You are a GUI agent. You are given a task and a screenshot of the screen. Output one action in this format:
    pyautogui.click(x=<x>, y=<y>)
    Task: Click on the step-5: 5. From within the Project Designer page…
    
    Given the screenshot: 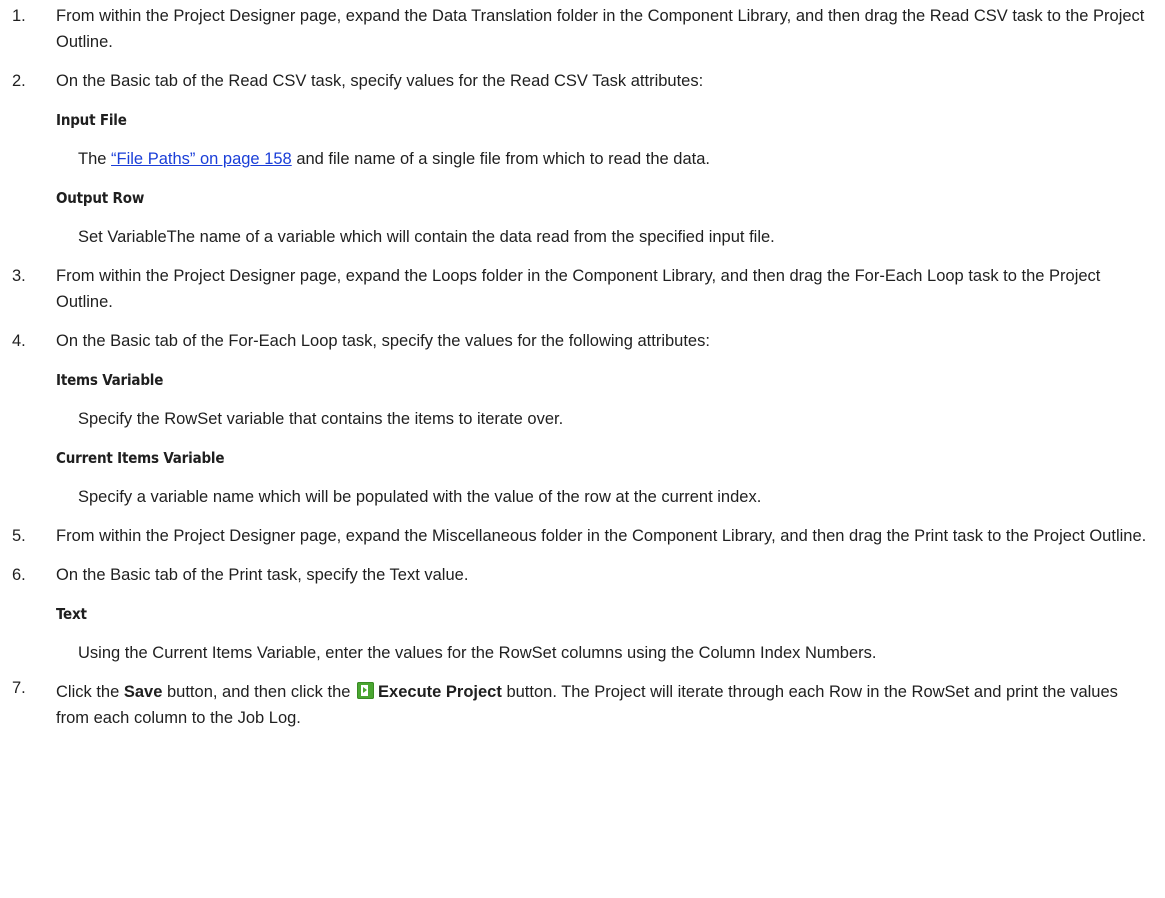 What is the action you would take?
    pyautogui.click(x=582, y=536)
    